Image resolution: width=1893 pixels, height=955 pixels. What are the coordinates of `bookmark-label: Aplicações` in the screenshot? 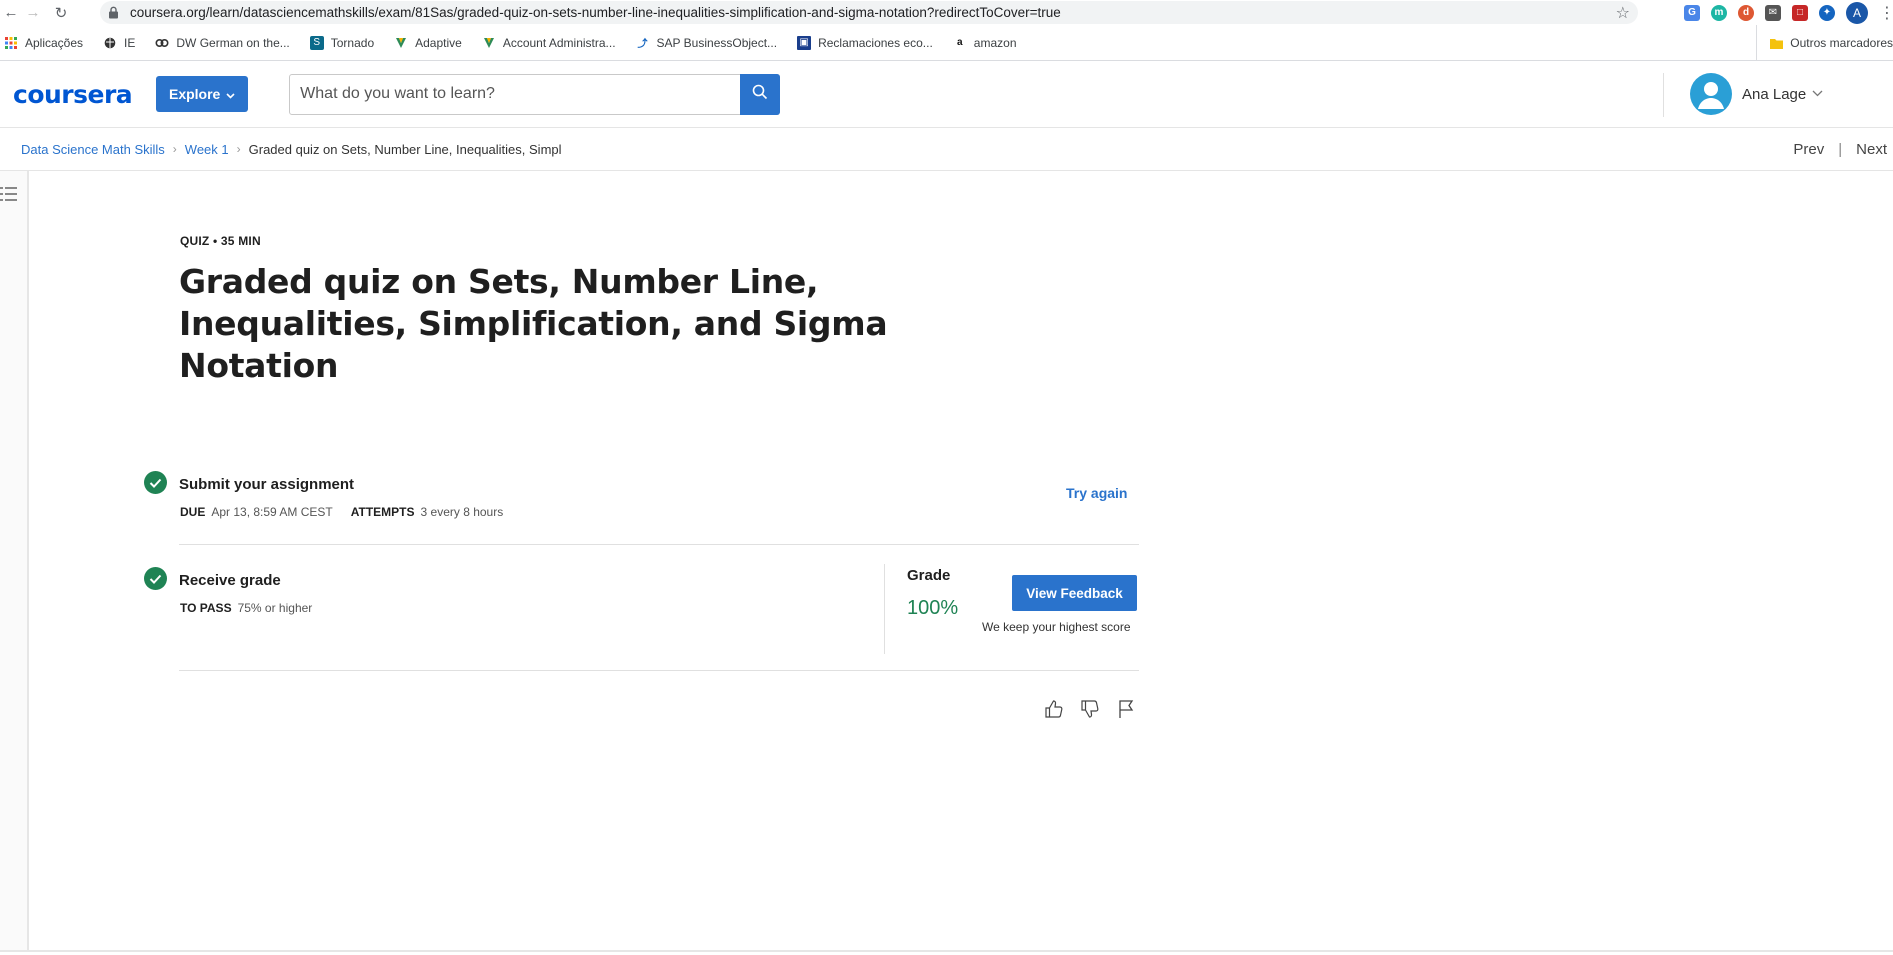 It's located at (54, 42).